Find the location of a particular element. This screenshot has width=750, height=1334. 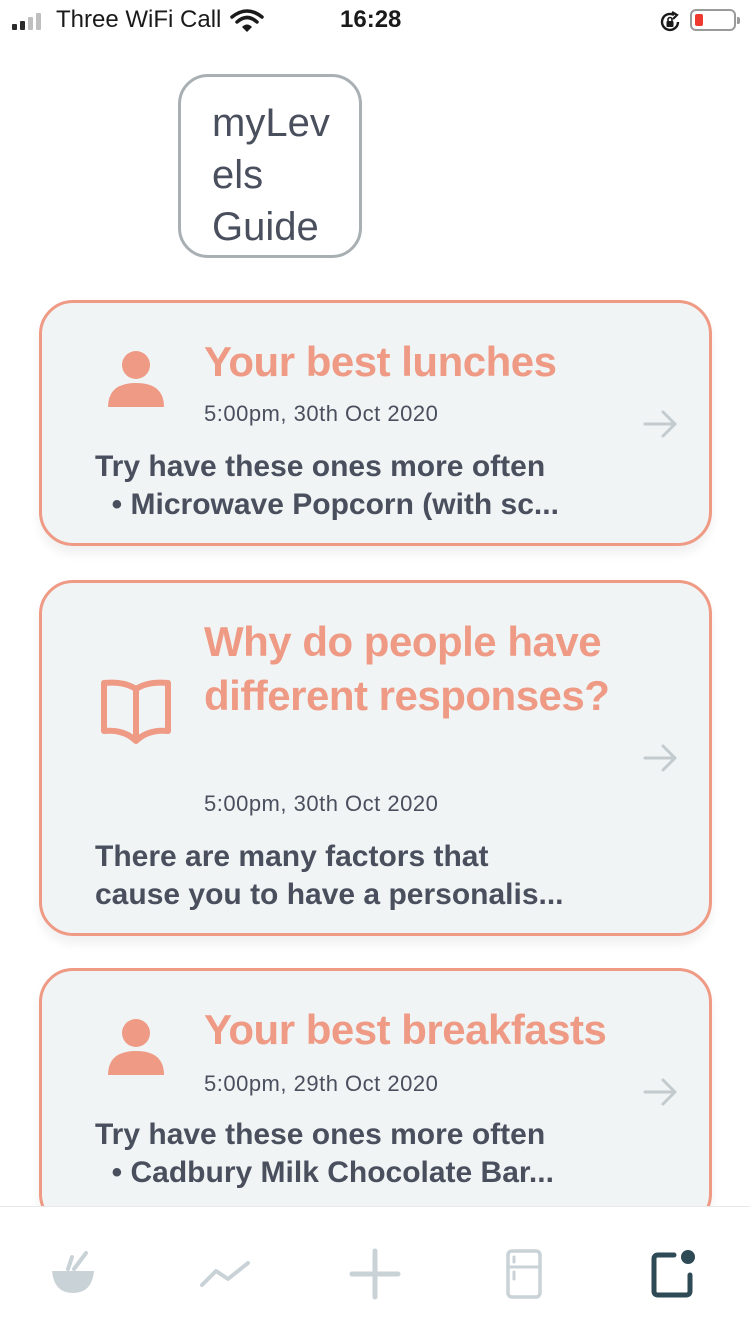

tab-bar is located at coordinates (375, 1270).